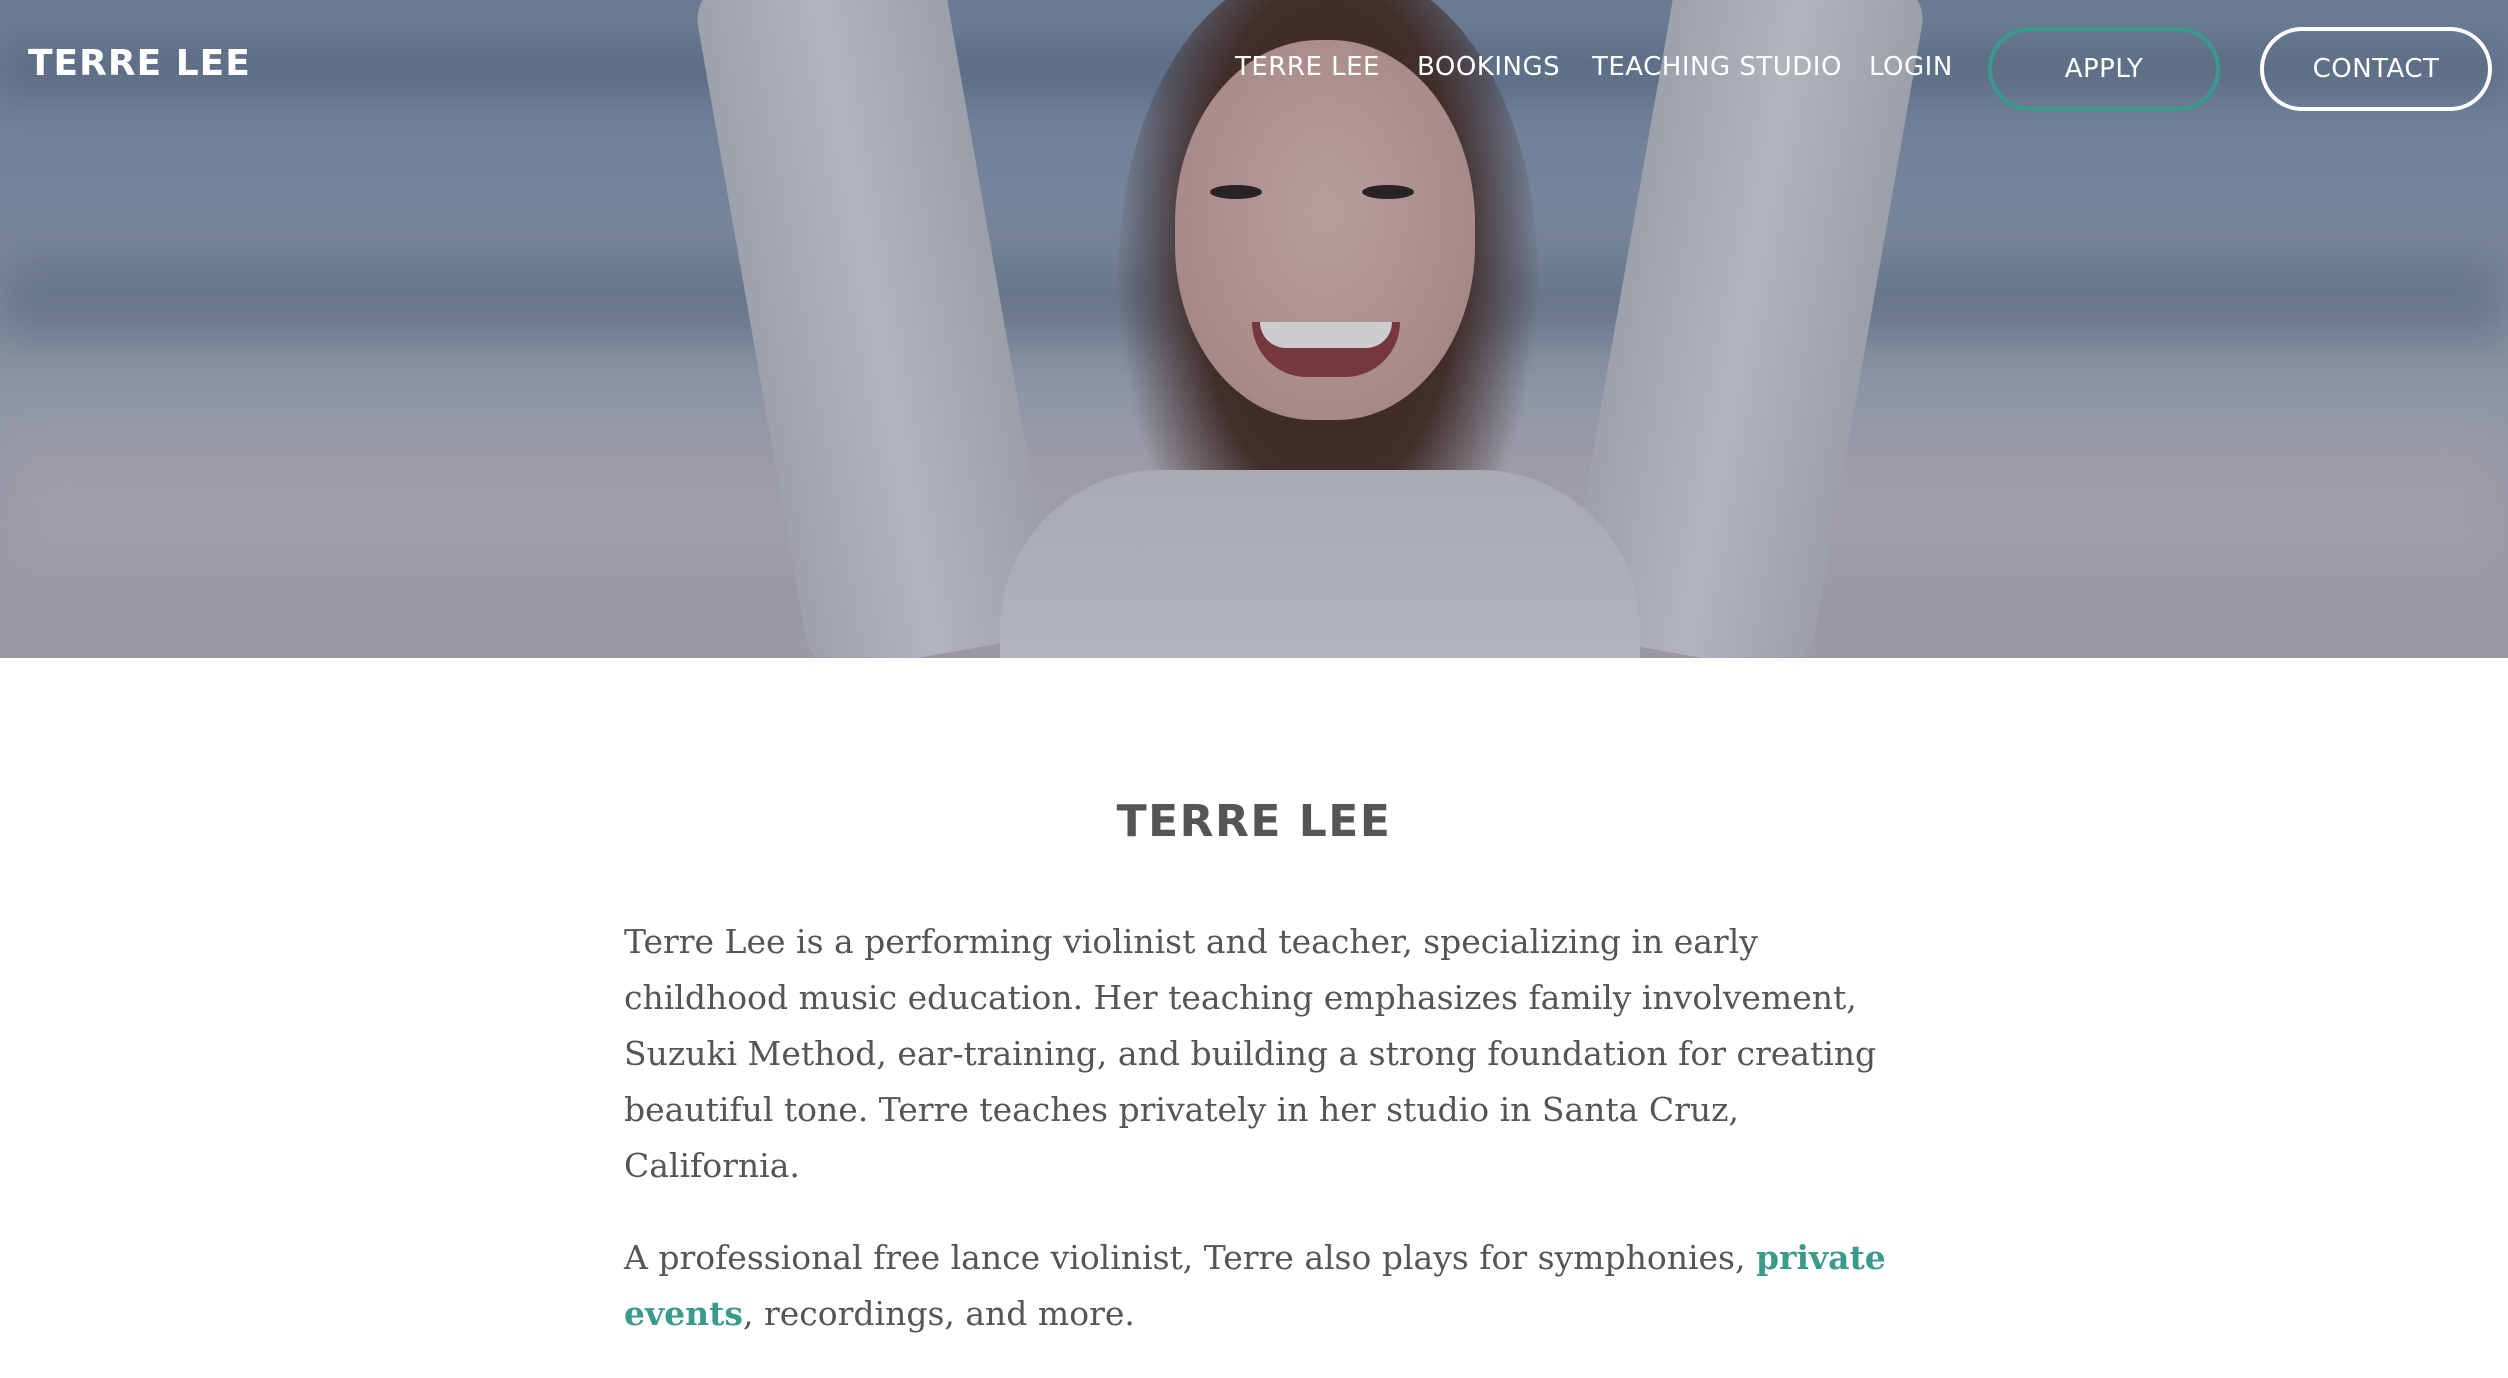 This screenshot has height=1378, width=2508. What do you see at coordinates (139, 63) in the screenshot?
I see `site-logo: TERRE LEE` at bounding box center [139, 63].